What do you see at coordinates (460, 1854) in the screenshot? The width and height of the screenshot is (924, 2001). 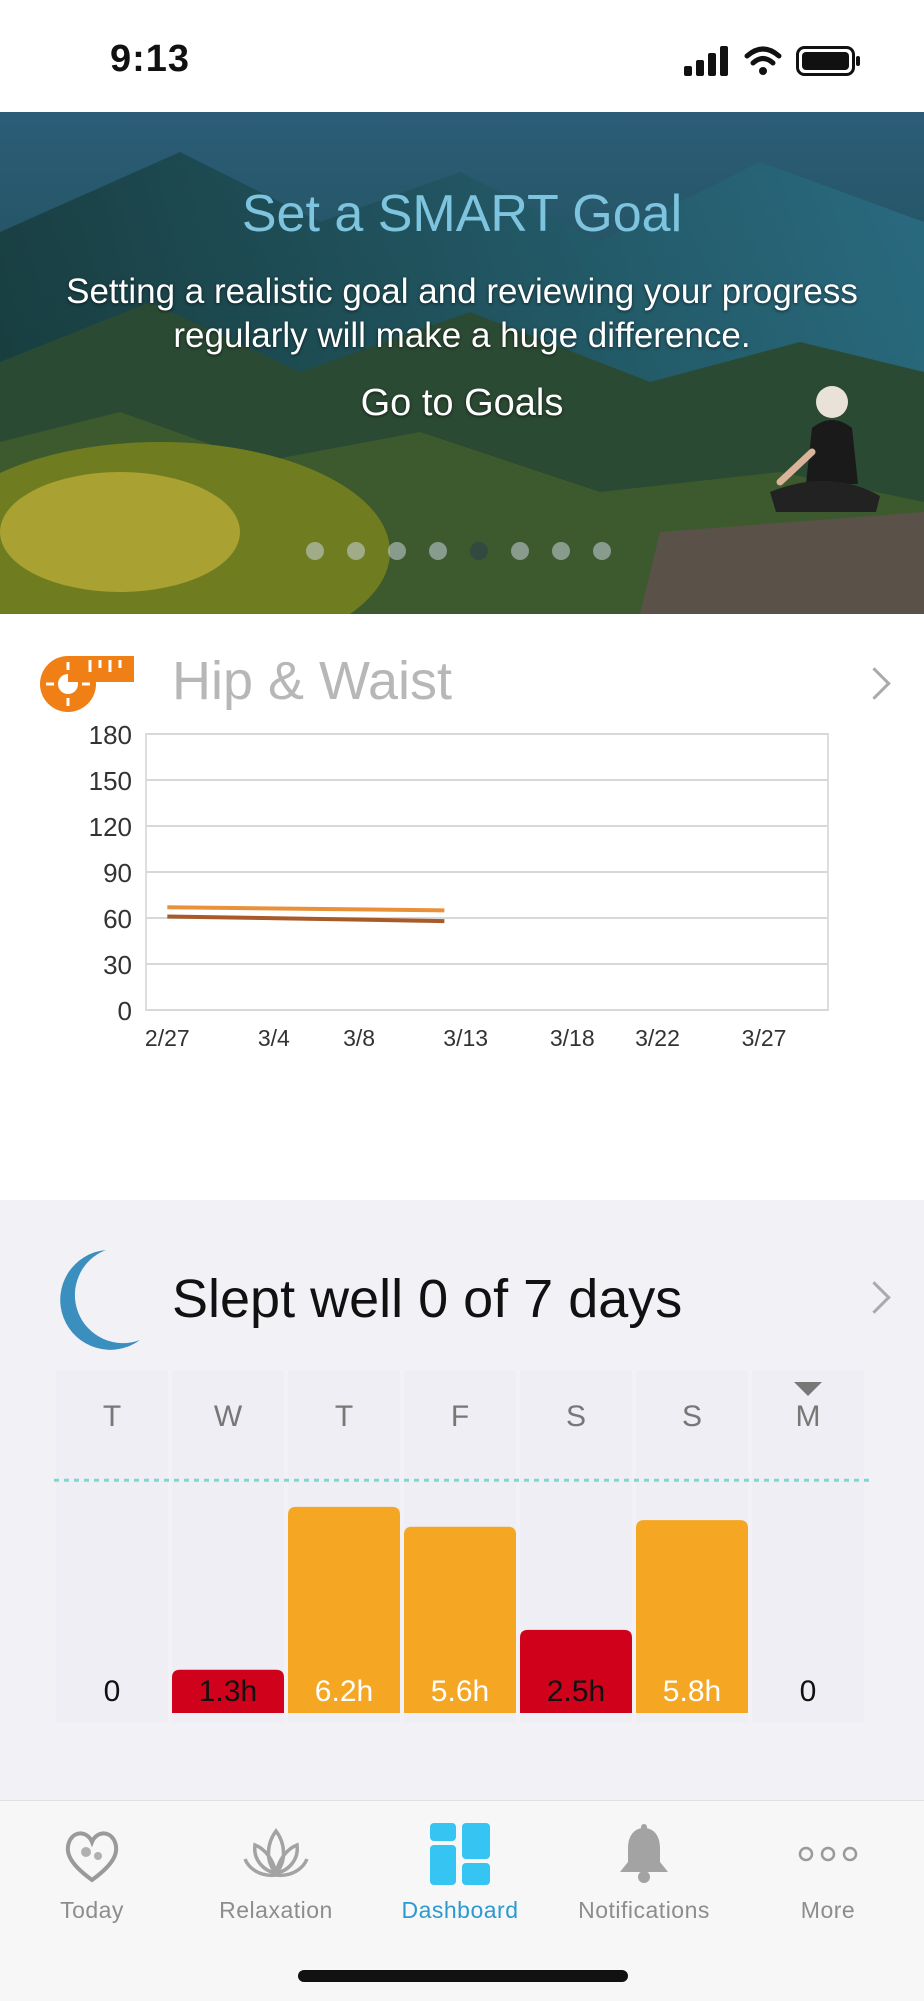 I see `dashboard-grid-icon` at bounding box center [460, 1854].